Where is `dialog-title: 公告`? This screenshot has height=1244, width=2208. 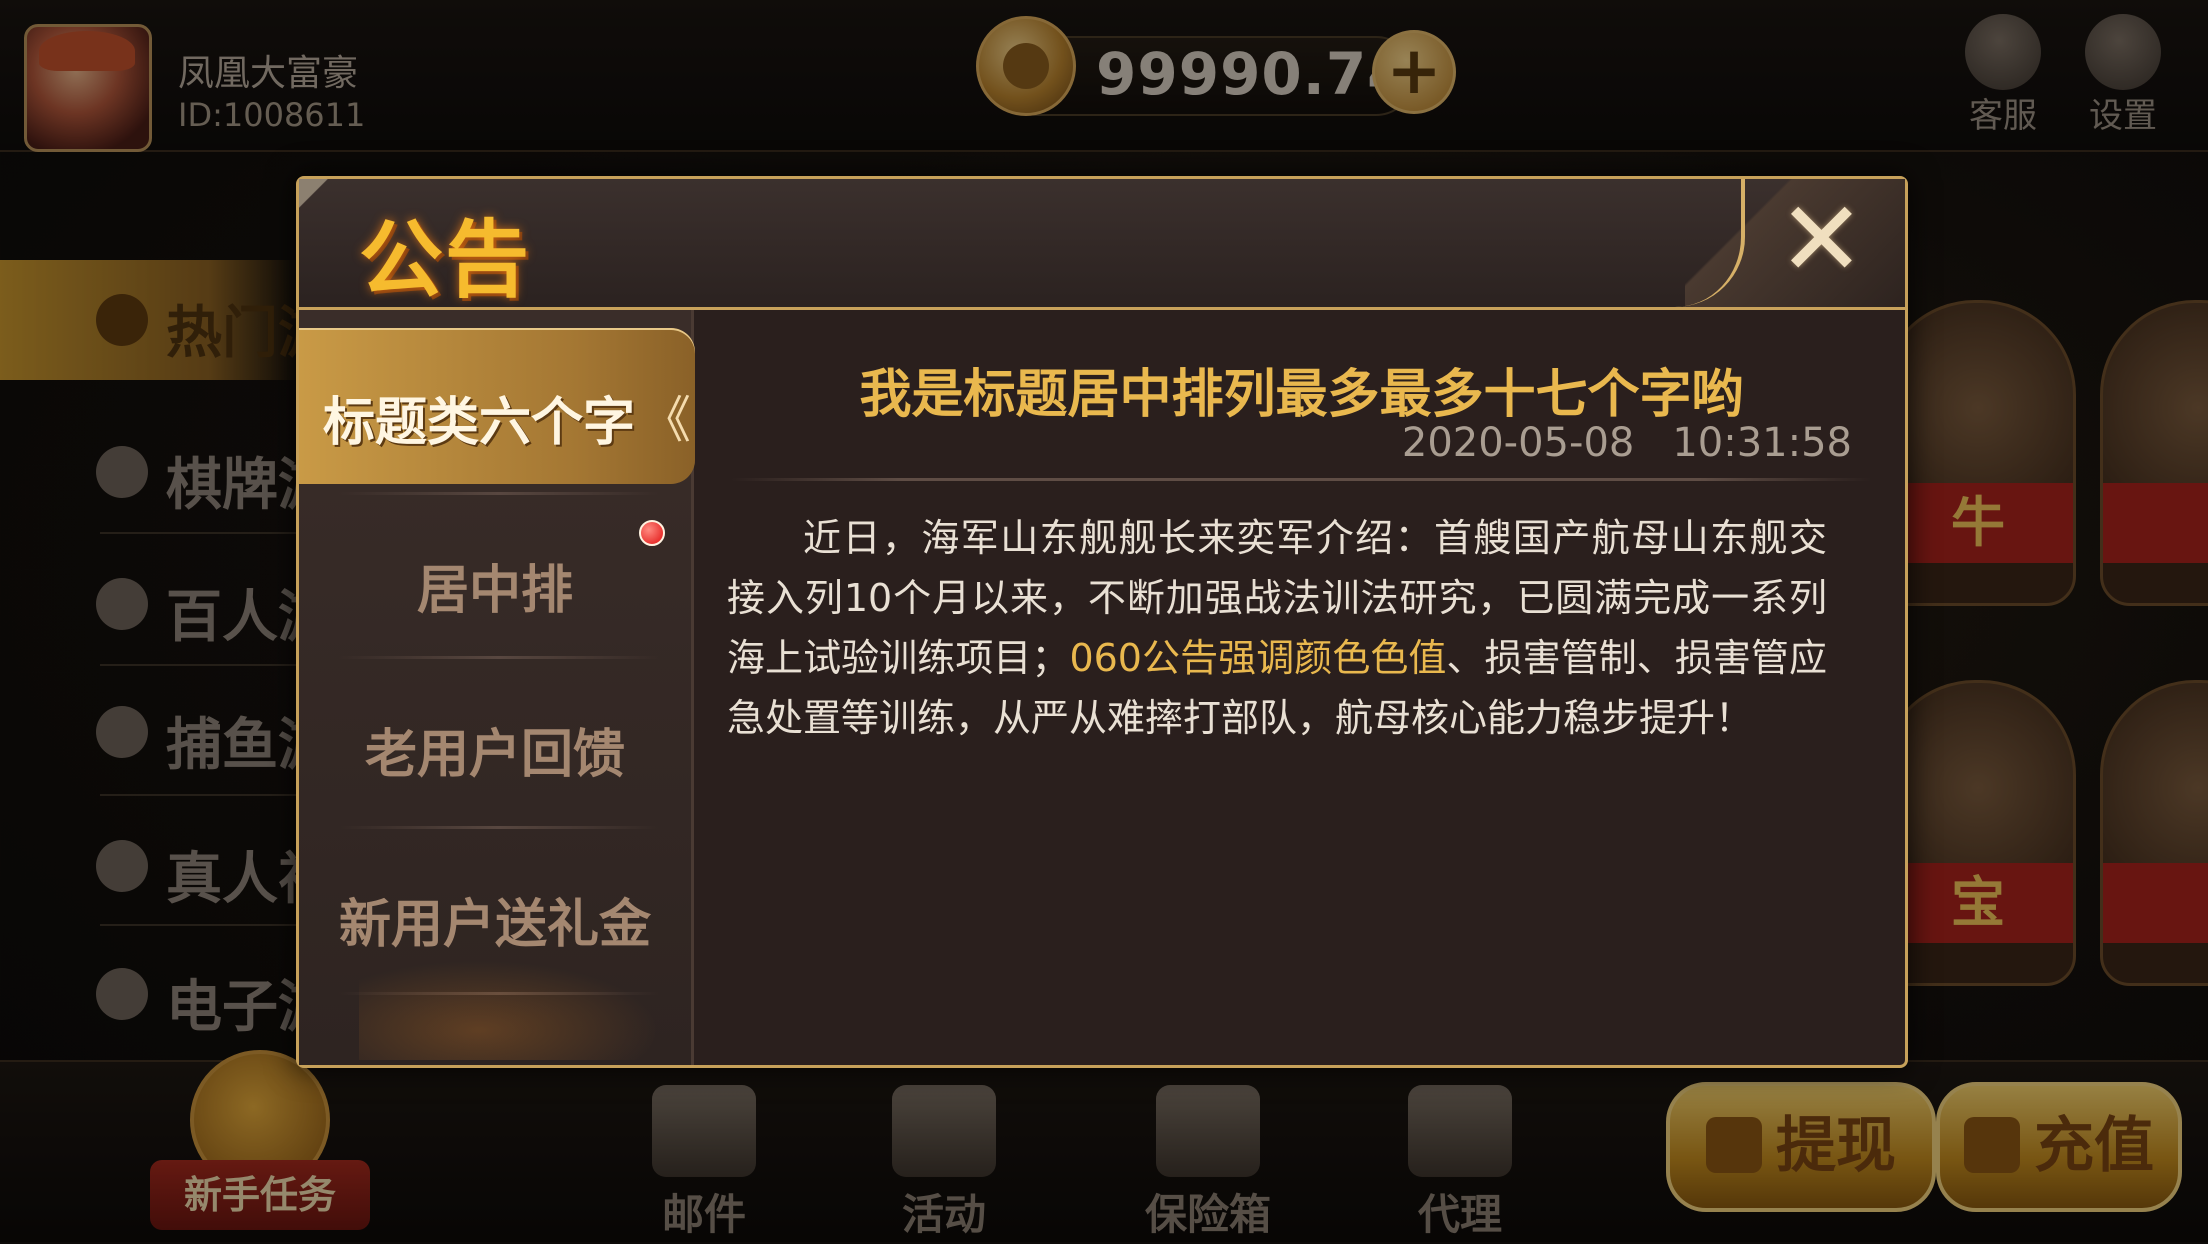
dialog-title: 公告 is located at coordinates (445, 260).